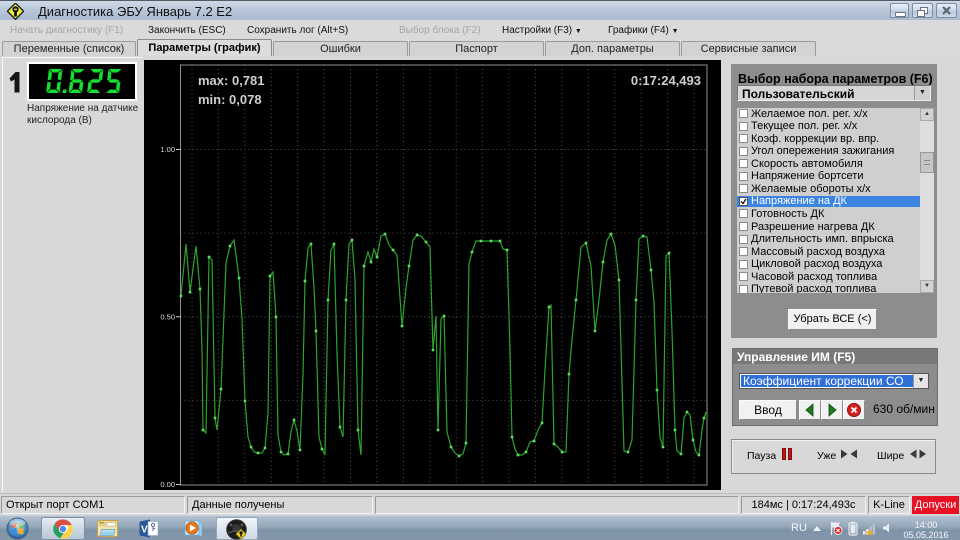 The height and width of the screenshot is (540, 960). I want to click on svg-text: V, so click(144, 530).